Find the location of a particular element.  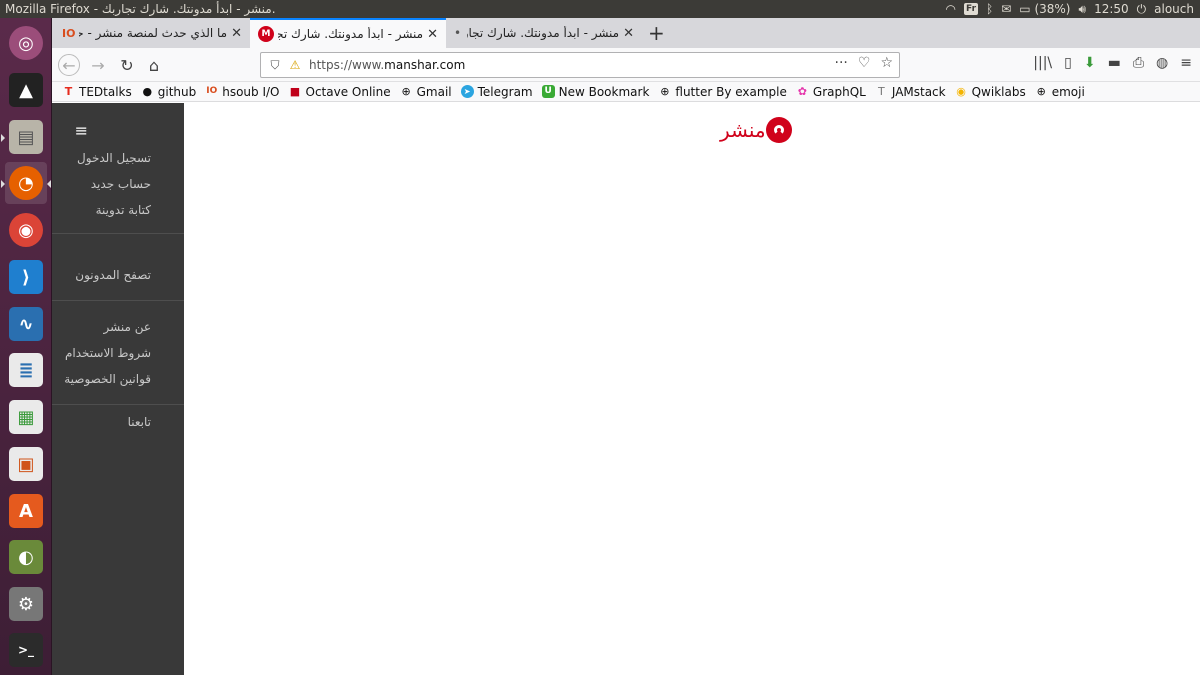

tab-manshar-active: M منشر - ابدأ مدونتك. شارك تجار ✕ is located at coordinates (348, 33).